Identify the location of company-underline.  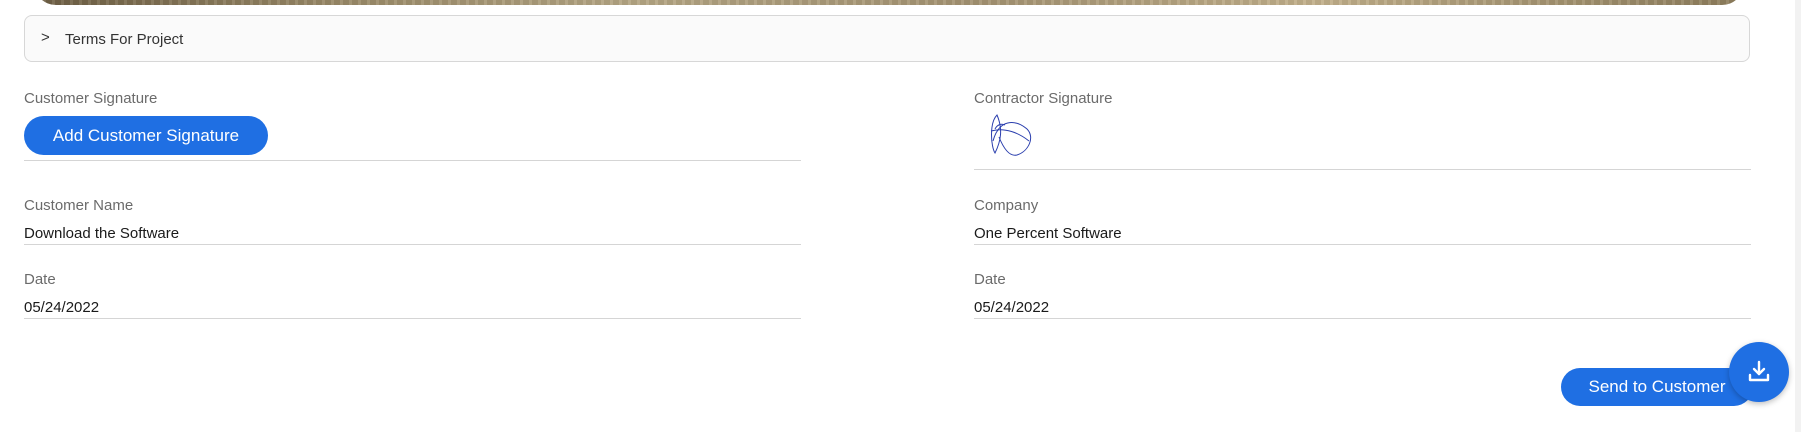
(1362, 244).